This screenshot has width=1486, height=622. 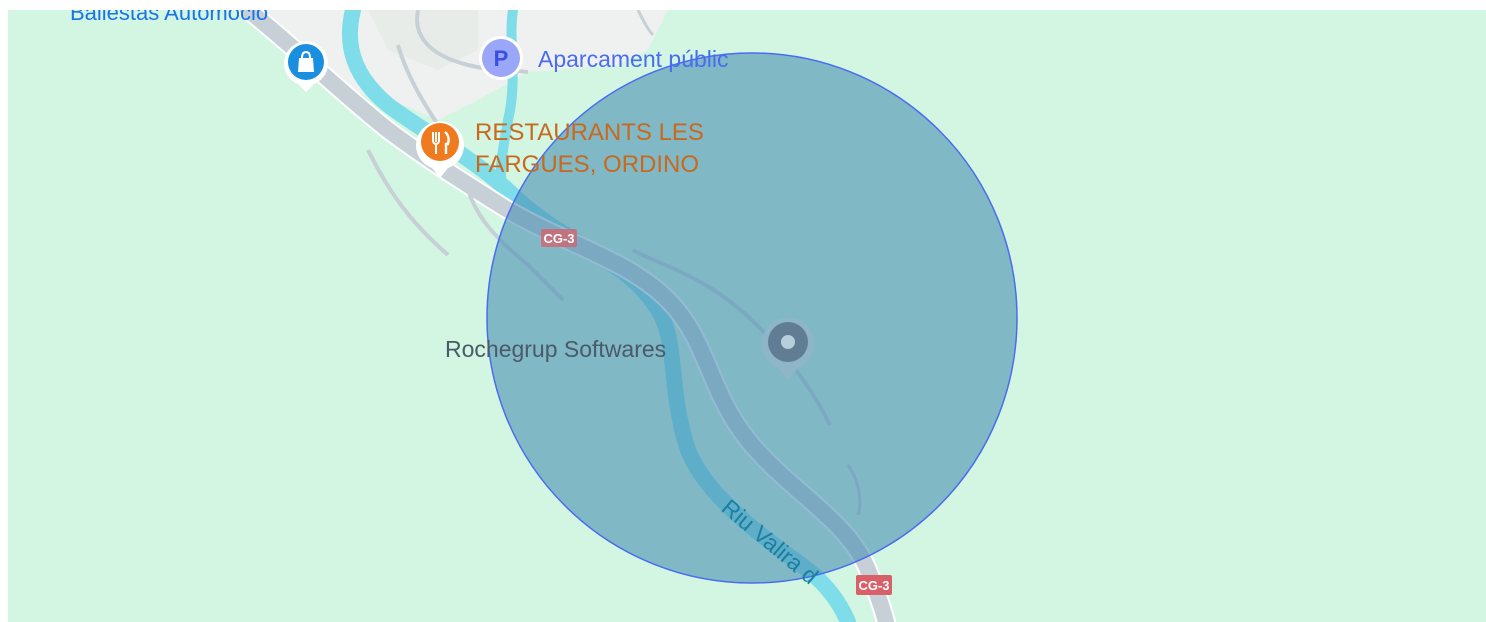 I want to click on restaurant-label-line2: FARGUES, ORDINO, so click(x=587, y=164).